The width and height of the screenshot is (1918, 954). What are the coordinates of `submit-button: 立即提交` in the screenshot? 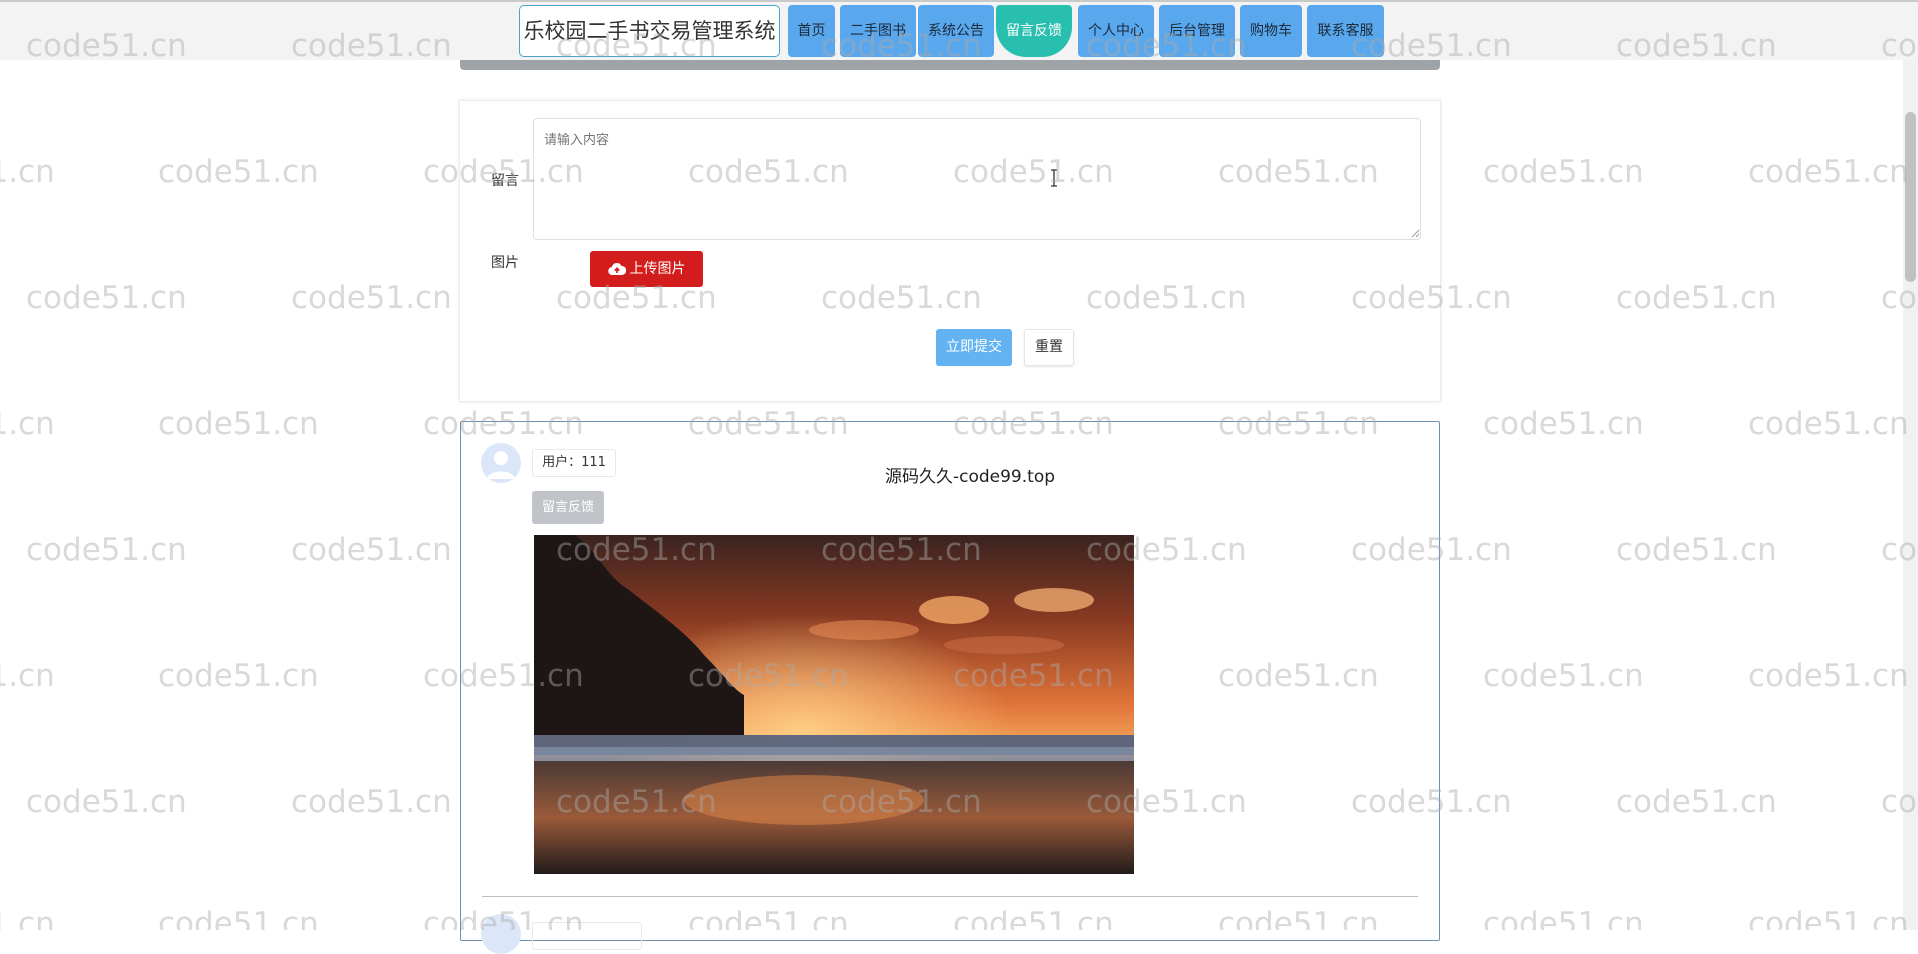 It's located at (974, 347).